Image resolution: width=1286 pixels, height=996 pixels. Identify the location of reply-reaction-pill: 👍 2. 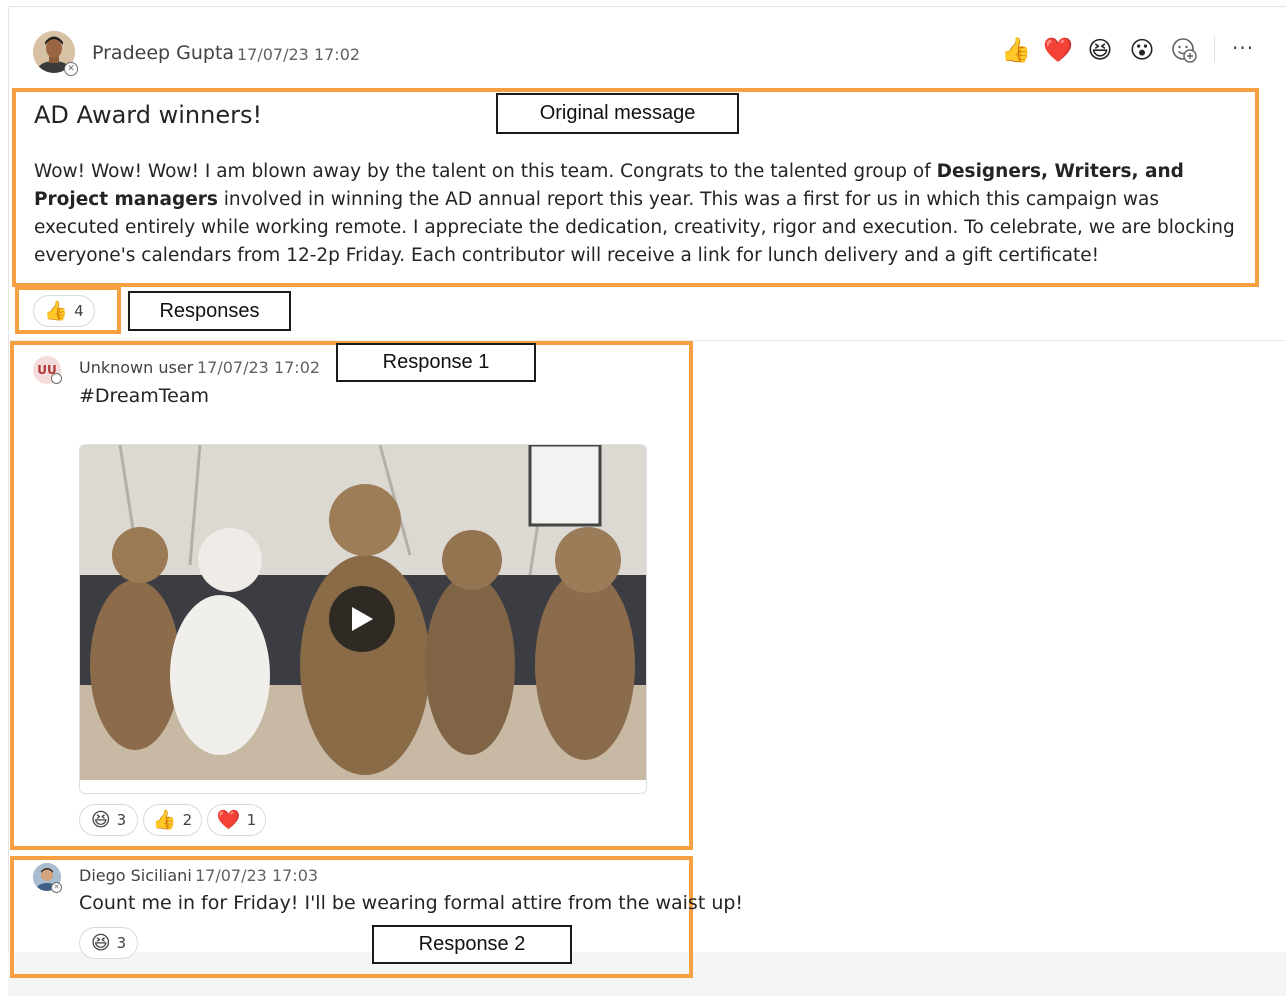
(172, 820).